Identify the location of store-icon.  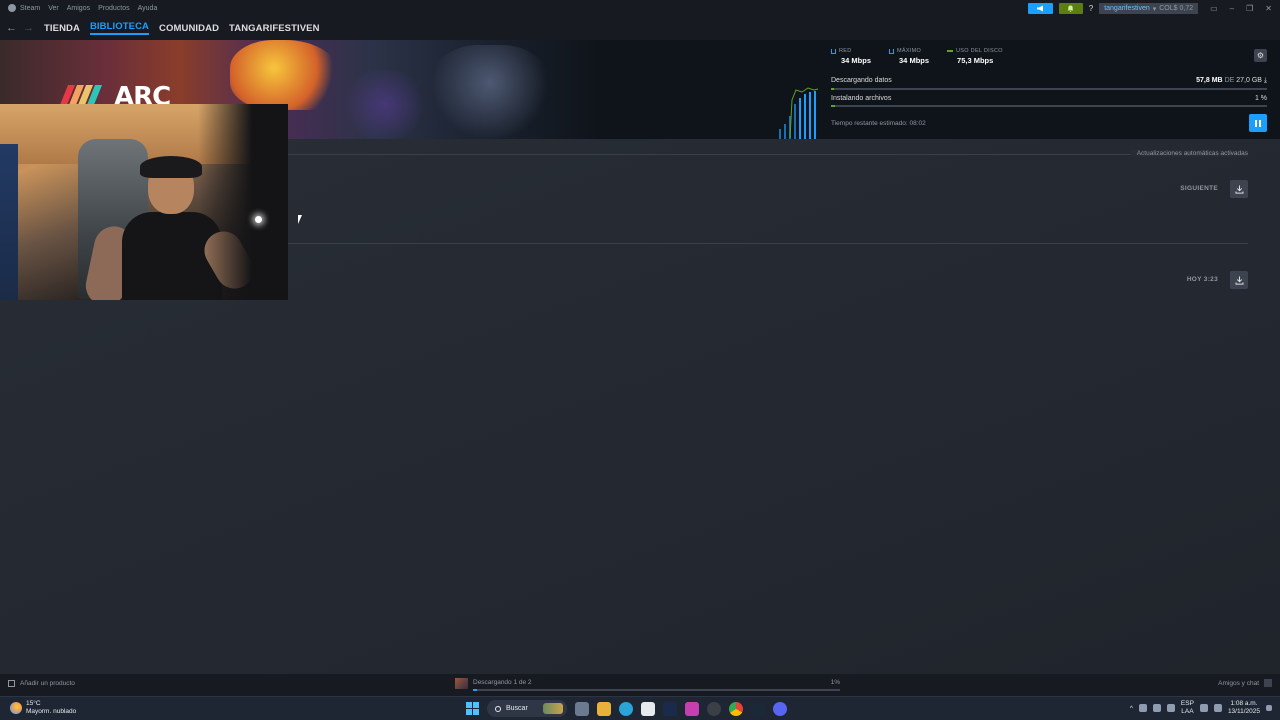
(648, 708).